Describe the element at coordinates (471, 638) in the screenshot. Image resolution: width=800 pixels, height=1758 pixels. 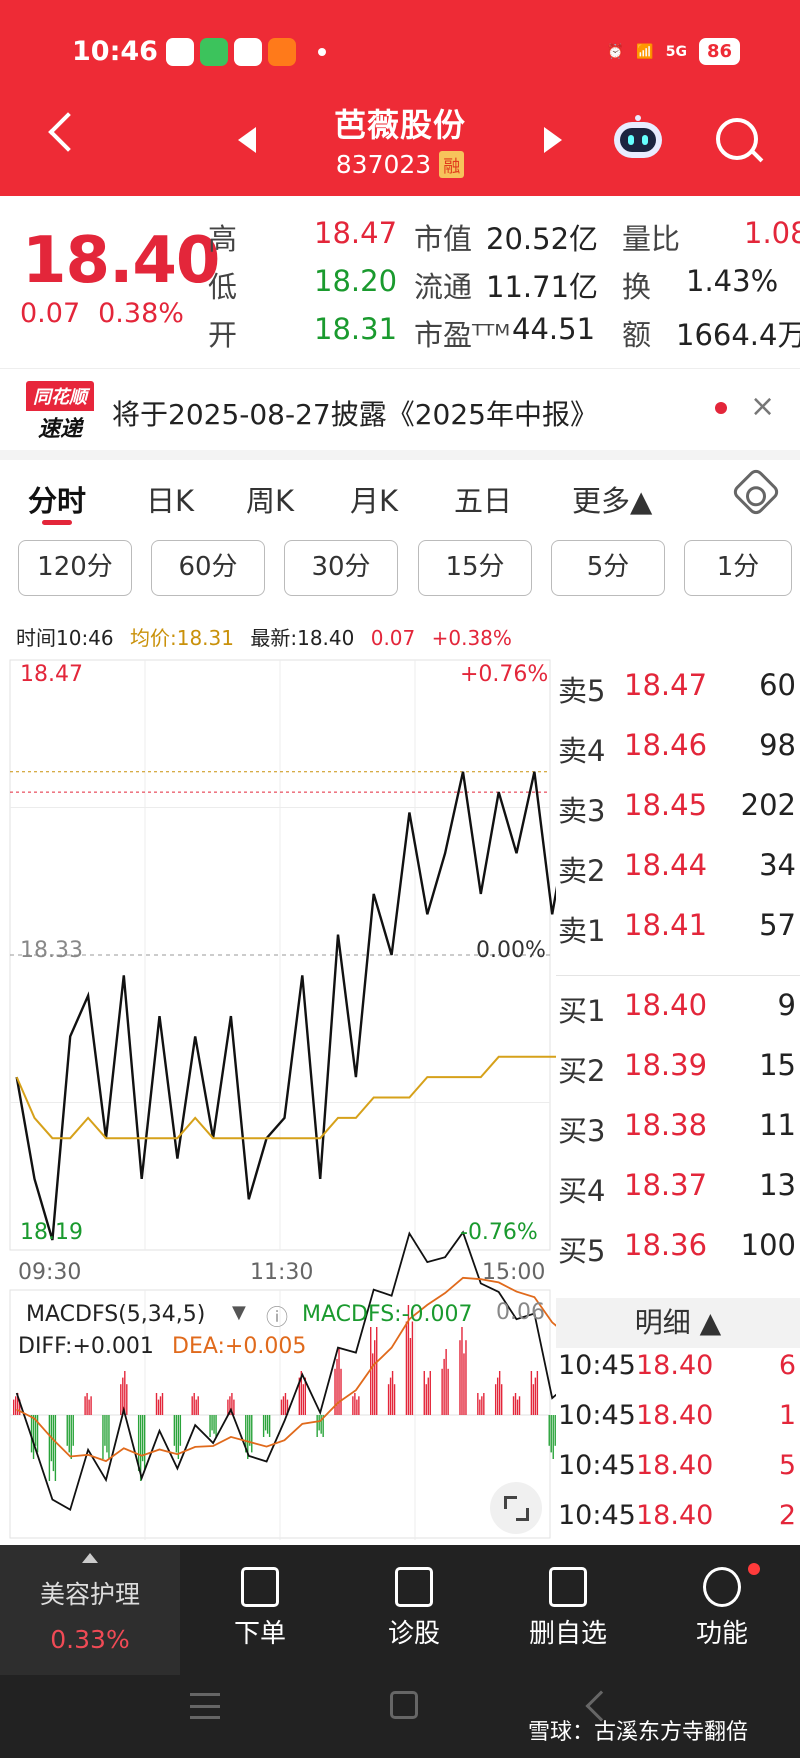
I see `info-pct: +0.38%` at that location.